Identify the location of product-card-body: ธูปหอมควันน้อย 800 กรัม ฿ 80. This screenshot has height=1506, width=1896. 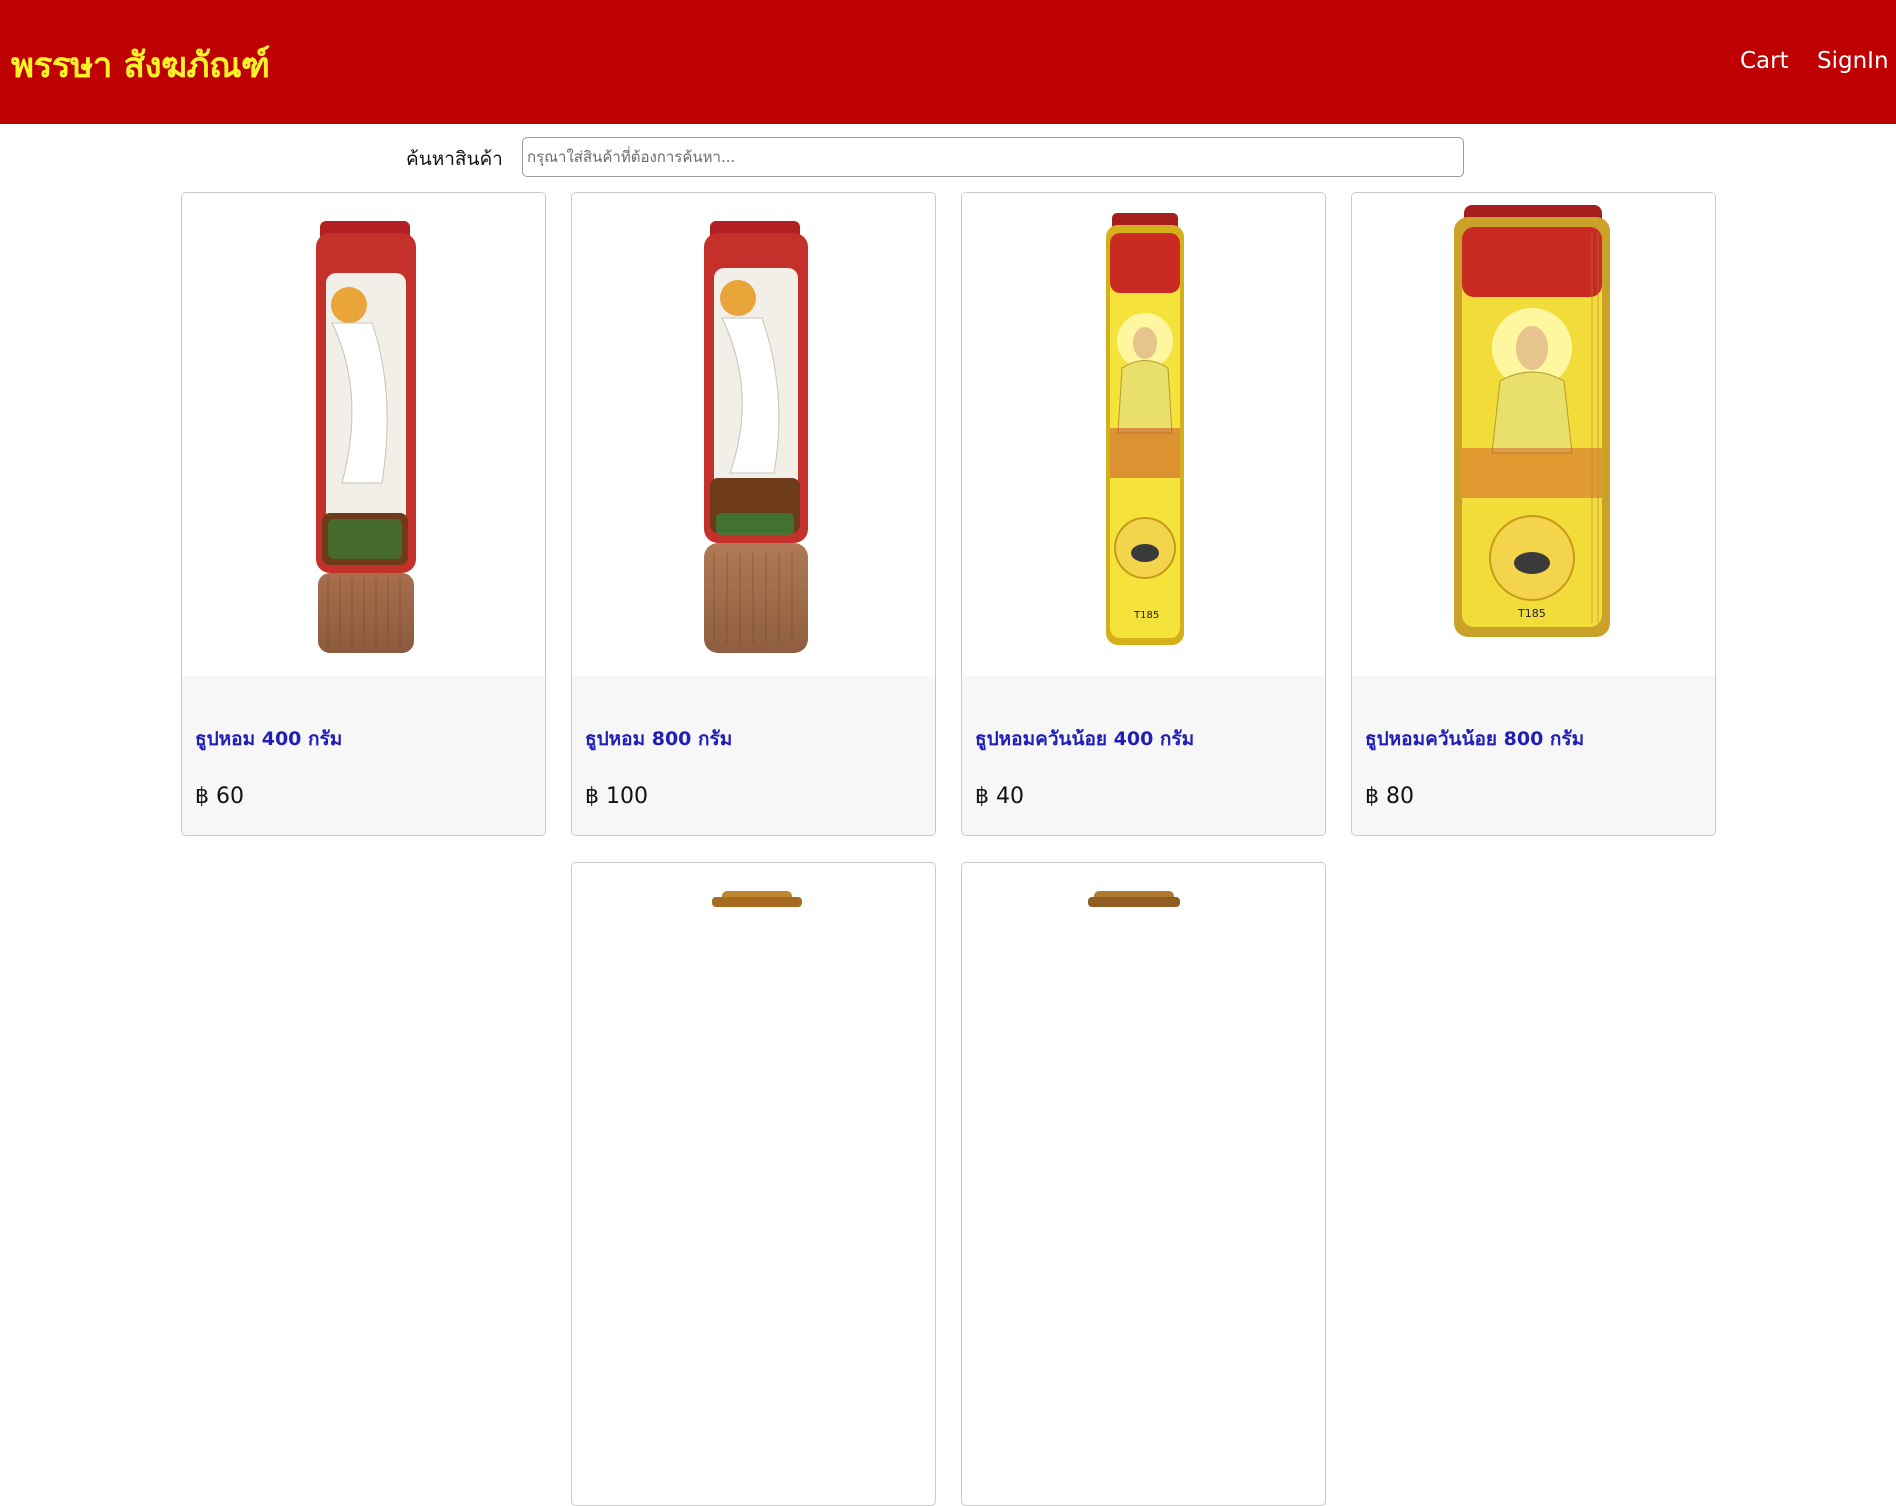
(1533, 755).